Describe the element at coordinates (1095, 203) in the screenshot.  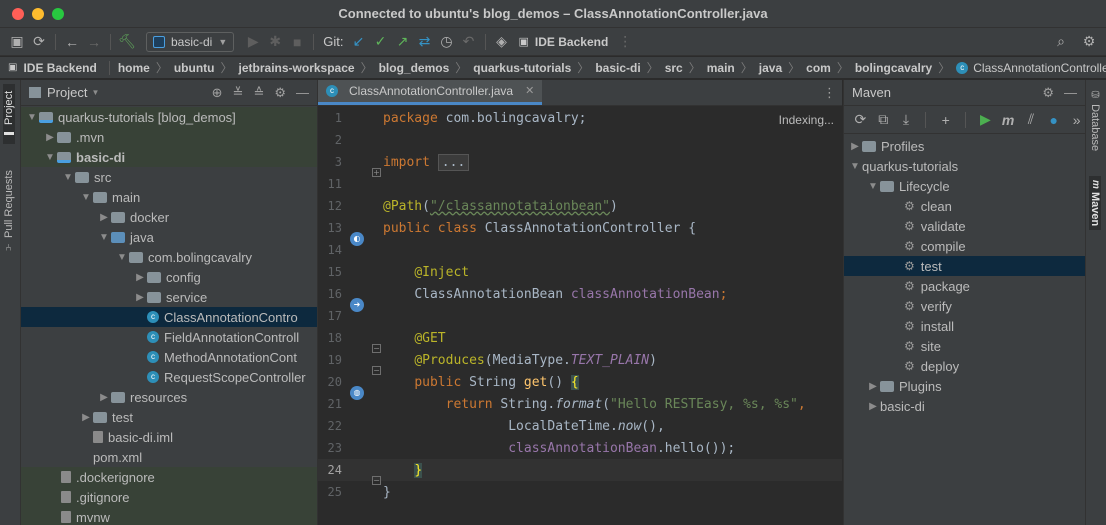
I see `maven-tool-tab: m Maven` at that location.